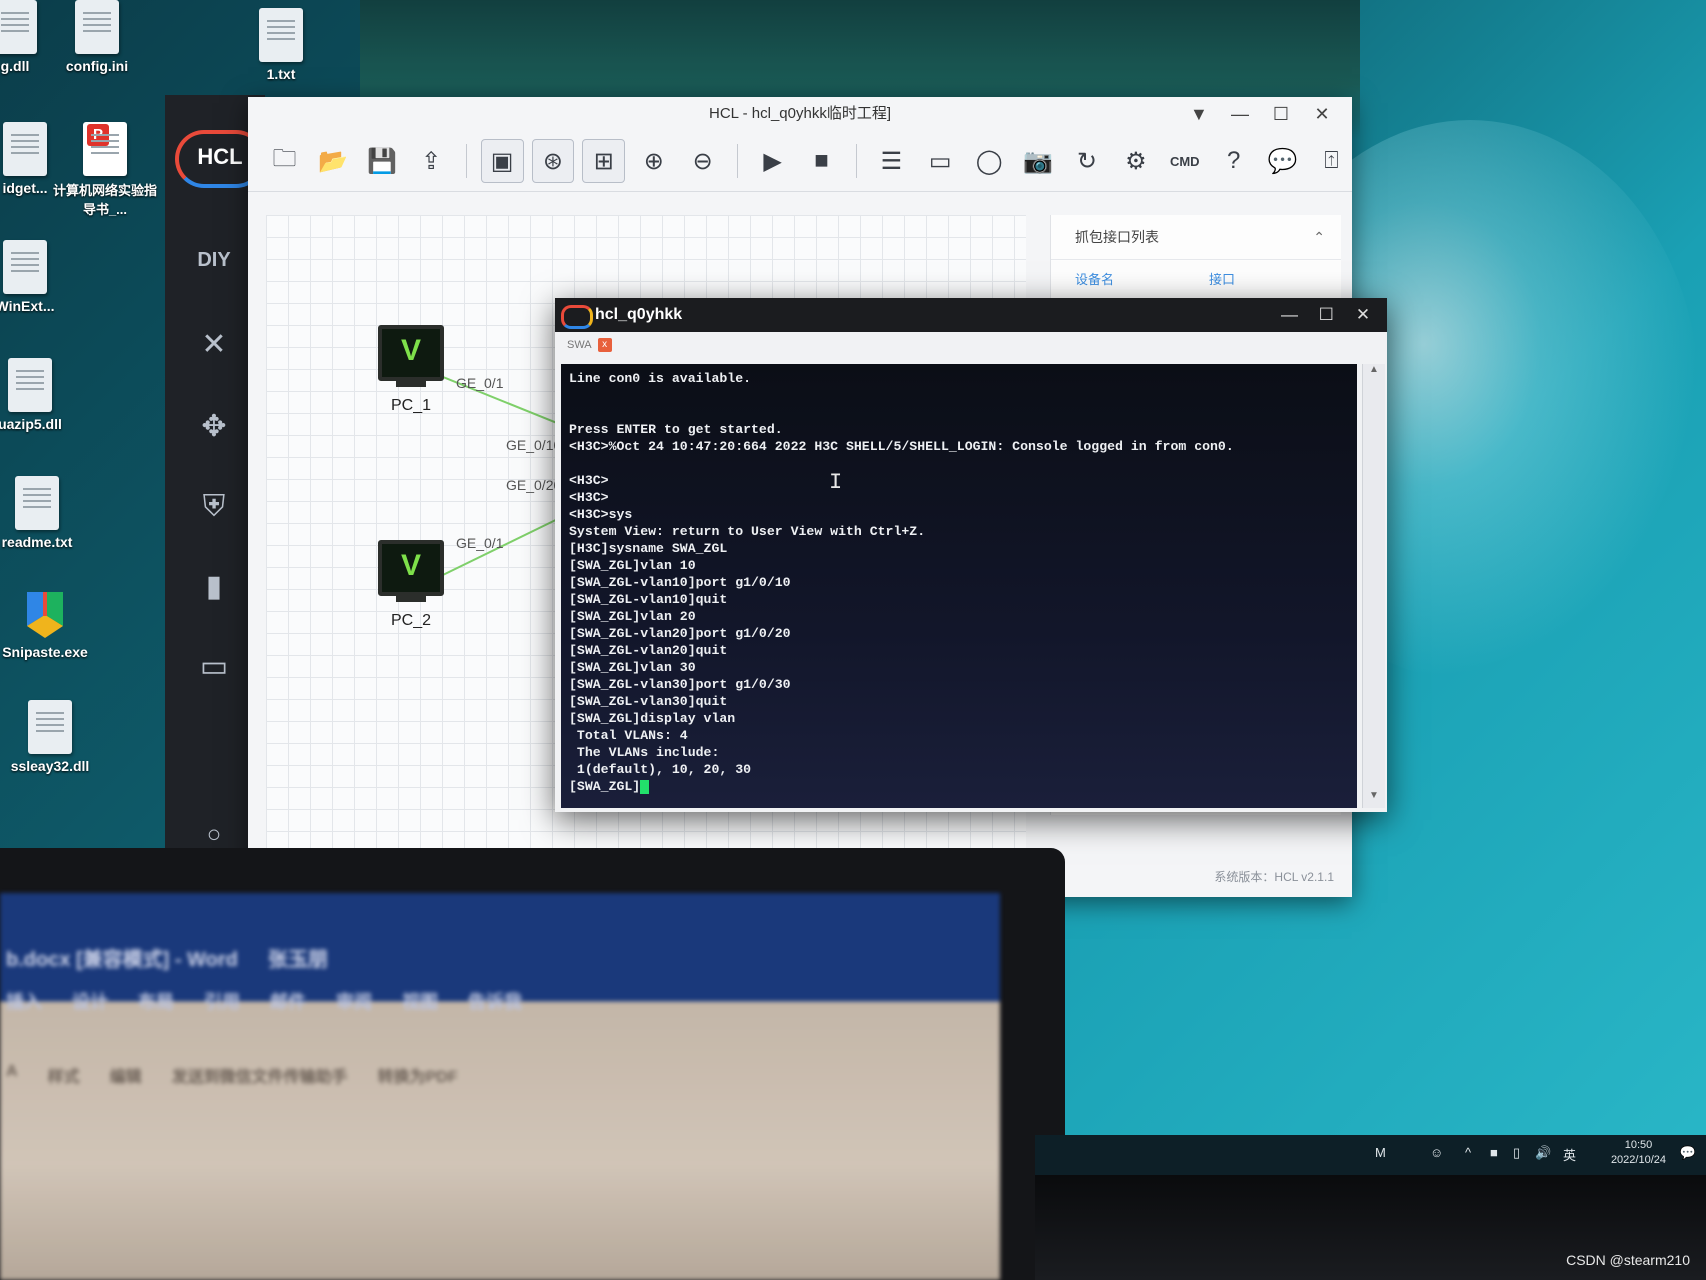 This screenshot has height=1280, width=1706. I want to click on help-icon: ?, so click(1233, 161).